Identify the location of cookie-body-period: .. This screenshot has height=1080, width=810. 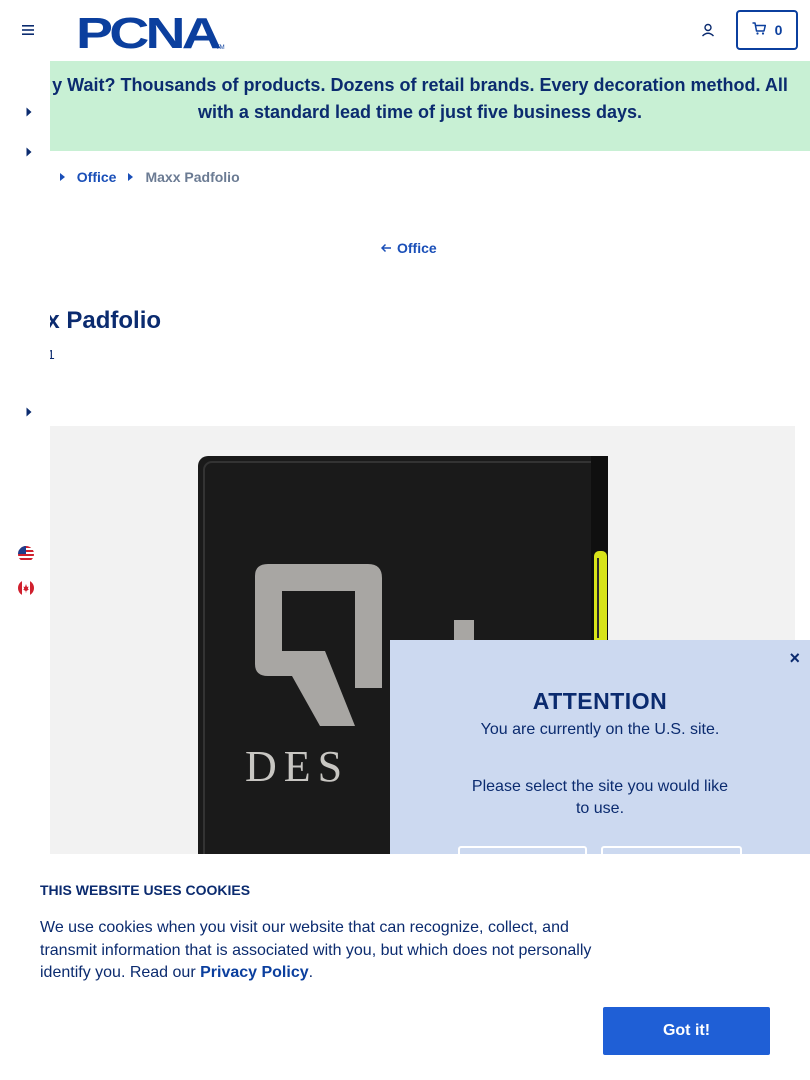
(311, 972).